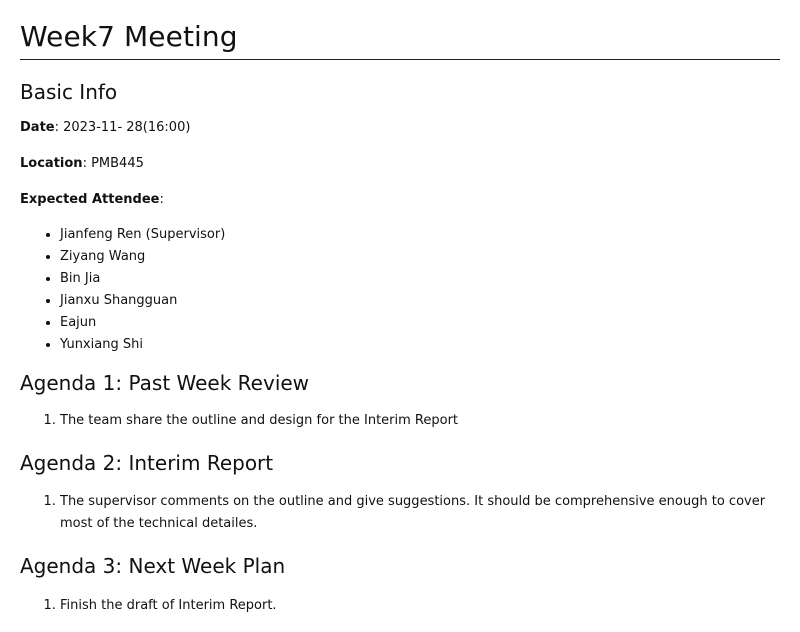  I want to click on page-title: Week7 Meeting, so click(400, 39).